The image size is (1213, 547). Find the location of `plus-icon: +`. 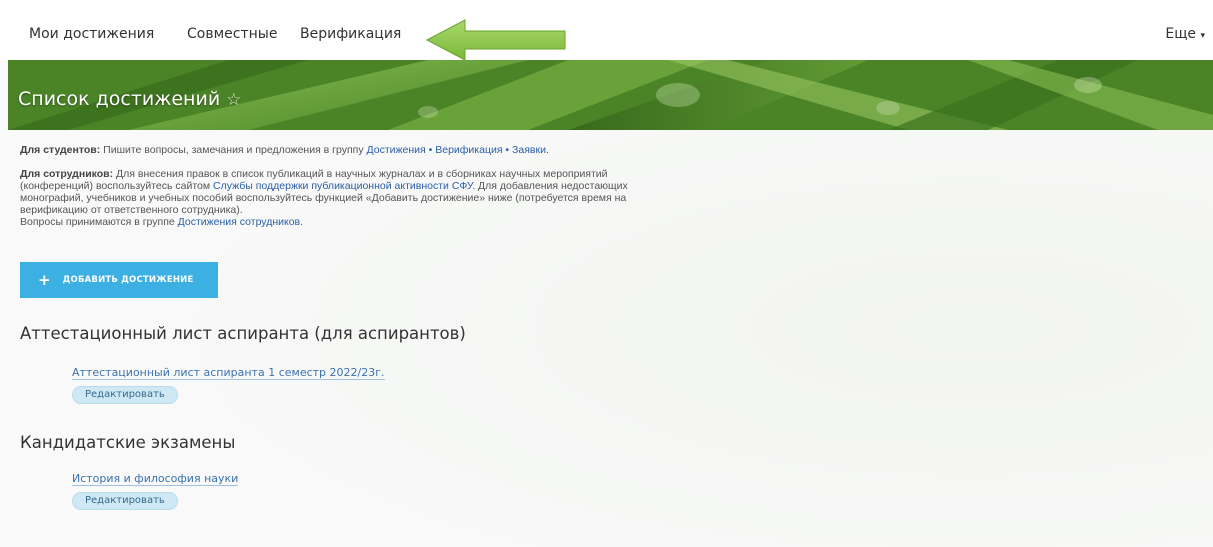

plus-icon: + is located at coordinates (44, 280).